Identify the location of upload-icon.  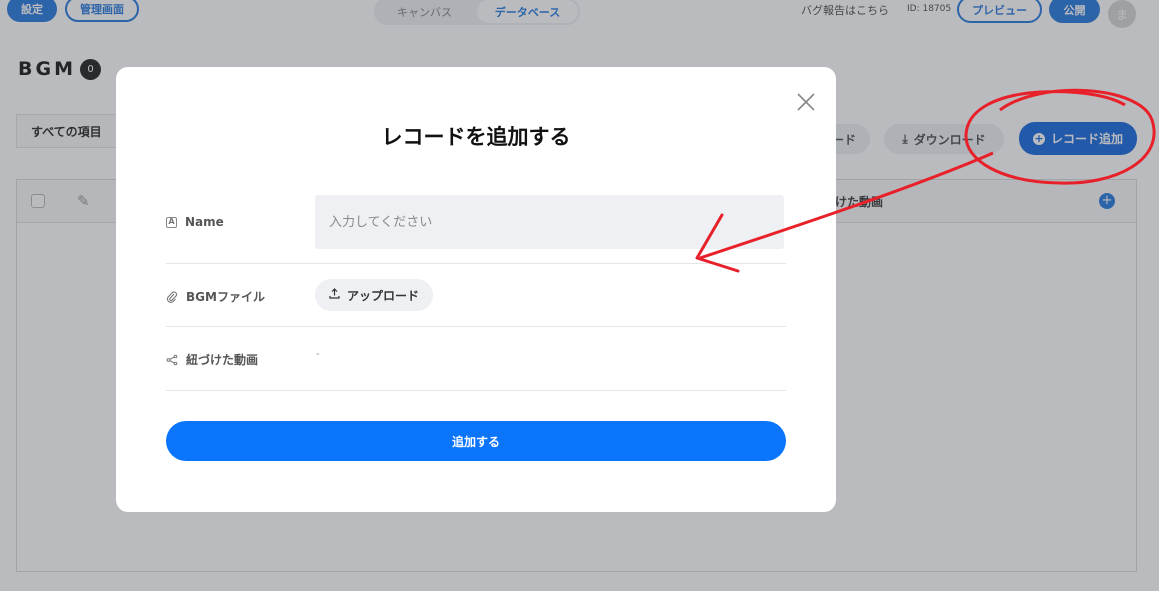
(334, 295).